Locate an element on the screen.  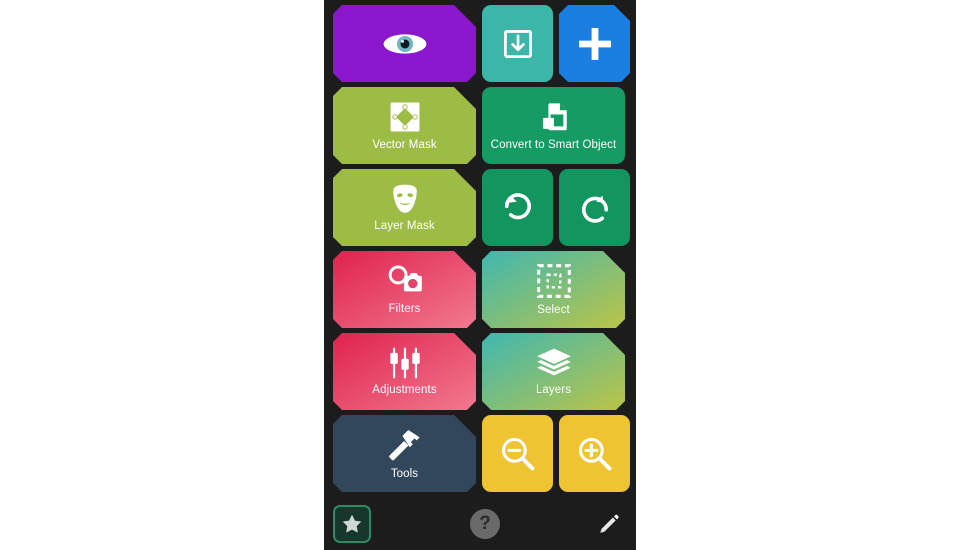
tile-vector-mask: Vector Mask is located at coordinates (404, 125).